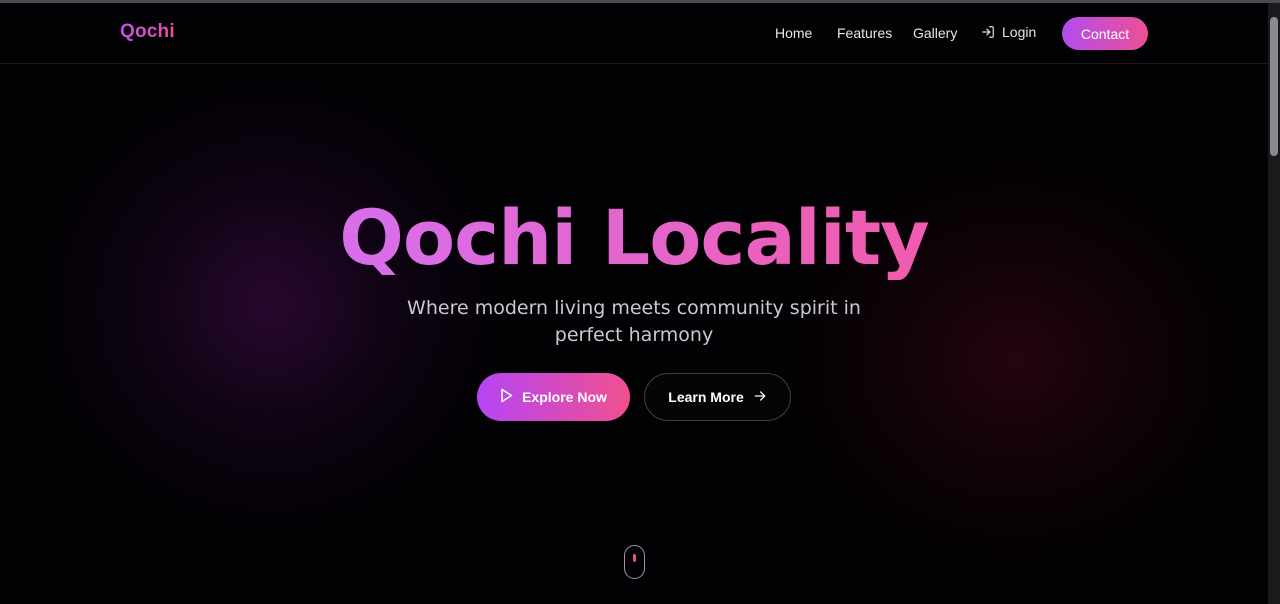 The image size is (1280, 604). I want to click on play-icon, so click(506, 397).